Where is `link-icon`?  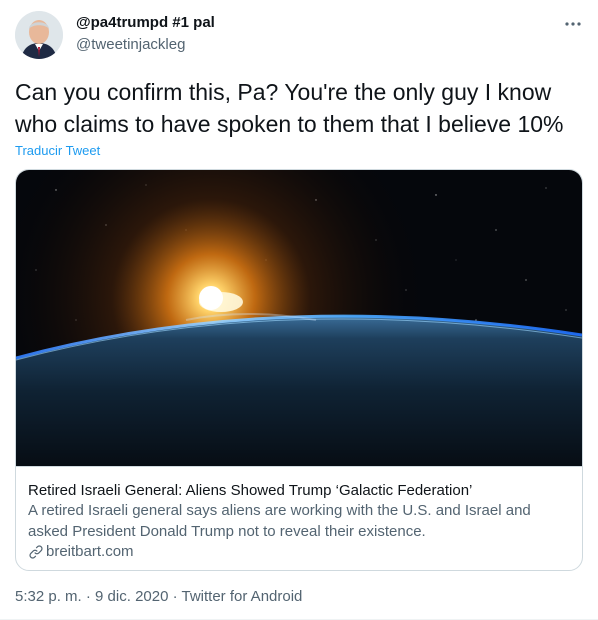
link-icon is located at coordinates (36, 551).